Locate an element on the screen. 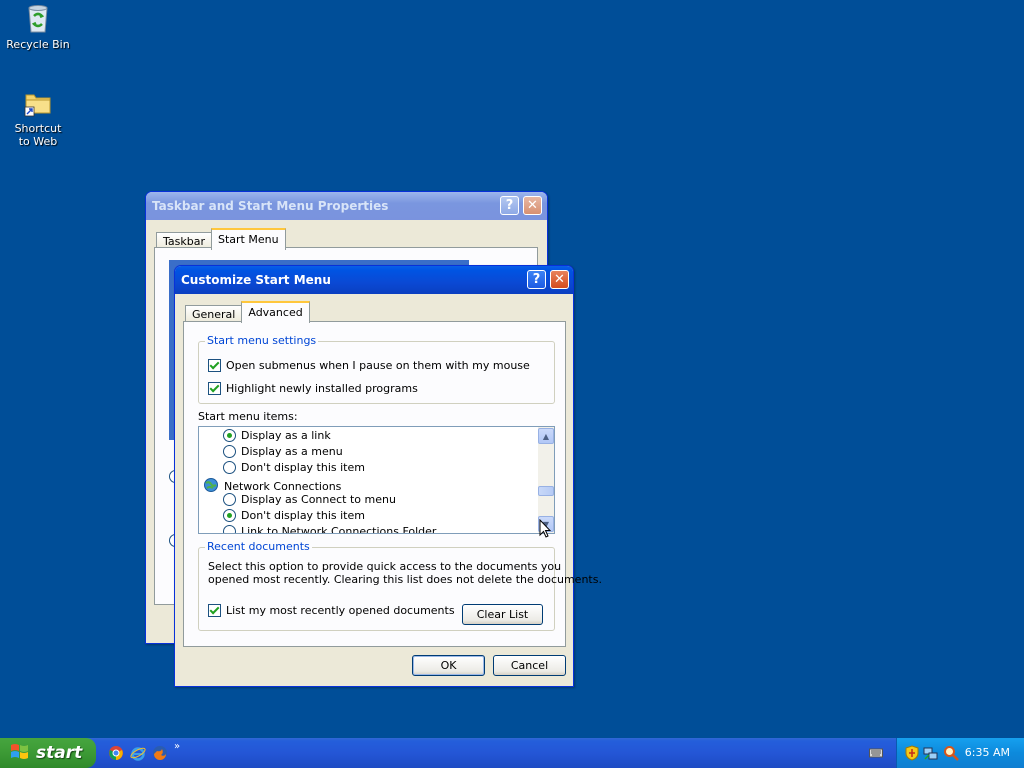  list-item-label: Link to Network Connections Folder is located at coordinates (339, 529).